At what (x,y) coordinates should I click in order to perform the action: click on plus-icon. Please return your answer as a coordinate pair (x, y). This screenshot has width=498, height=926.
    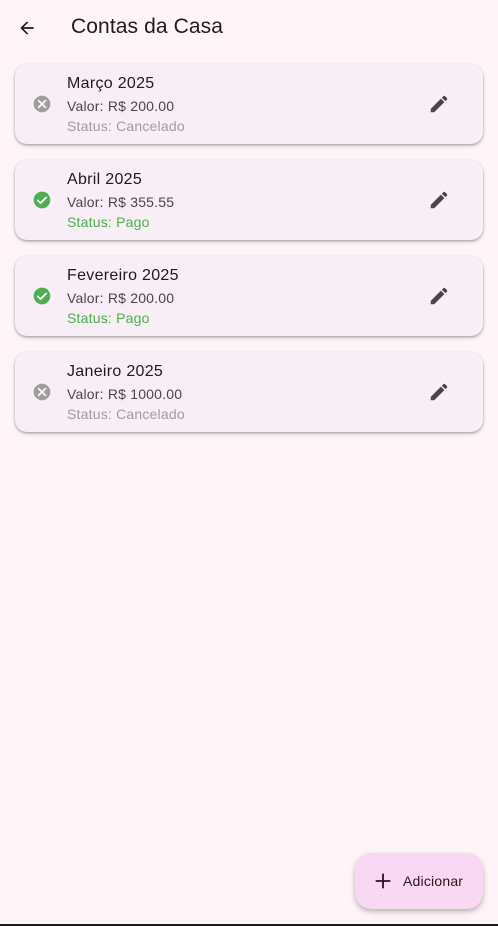
    Looking at the image, I should click on (383, 881).